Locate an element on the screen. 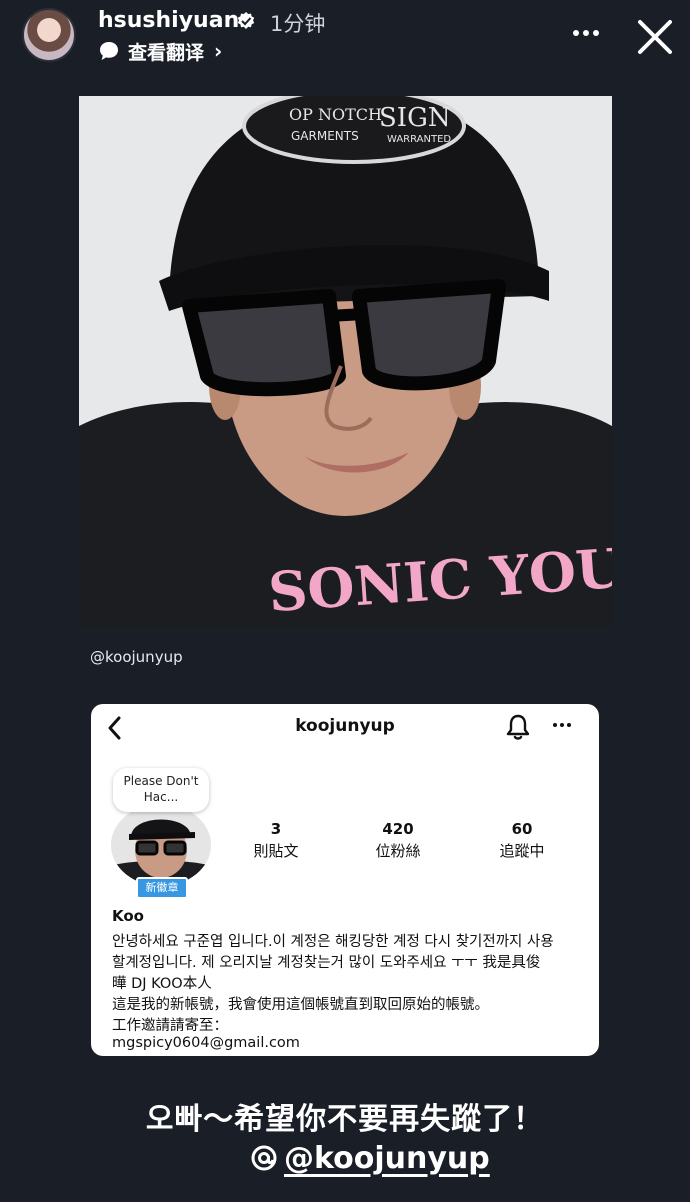  caption-mention-text: @koojunyup is located at coordinates (387, 1158).